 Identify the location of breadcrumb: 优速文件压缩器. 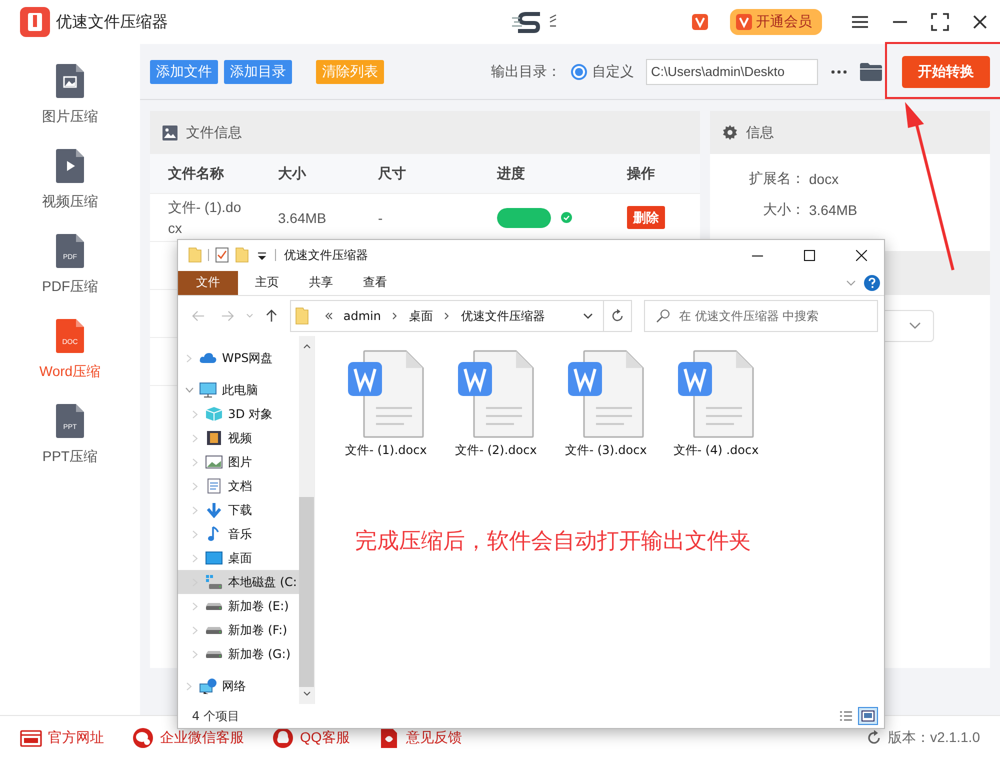
(502, 316).